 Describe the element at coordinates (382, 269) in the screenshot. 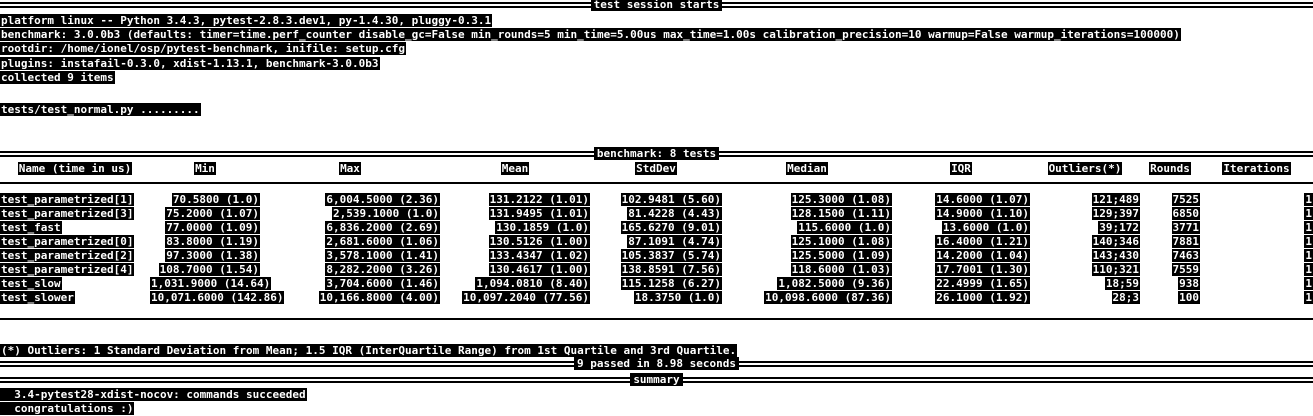

I see `cell-max: 8,282.2000 (3.26)` at that location.